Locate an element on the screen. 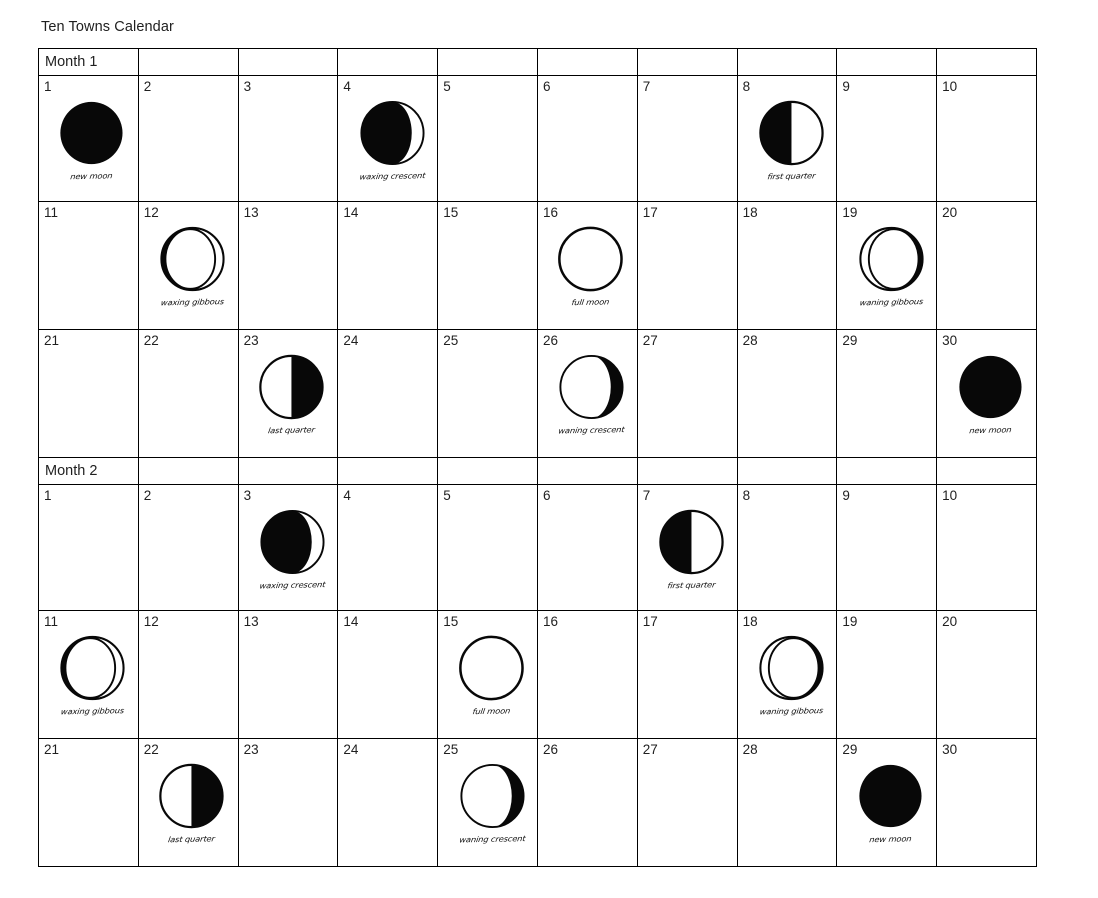 This screenshot has width=1098, height=898. calendar-day-cell: 8 first quarter is located at coordinates (787, 138).